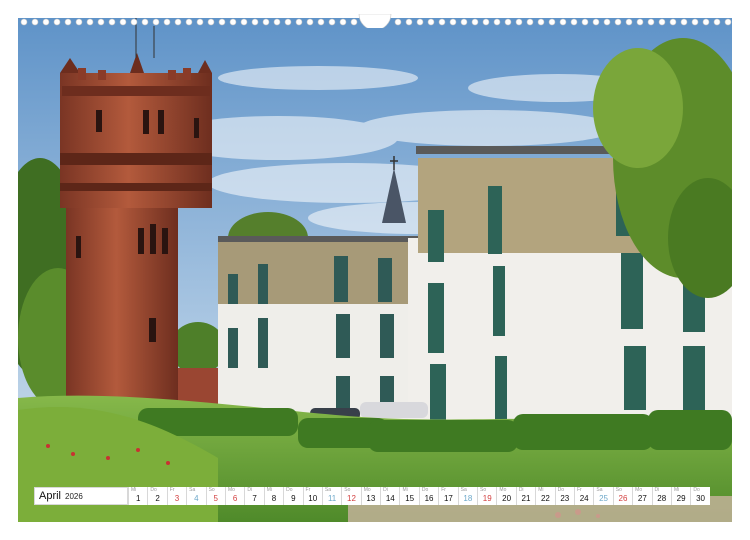 The image size is (750, 540). Describe the element at coordinates (700, 498) in the screenshot. I see `day-number: 30` at that location.